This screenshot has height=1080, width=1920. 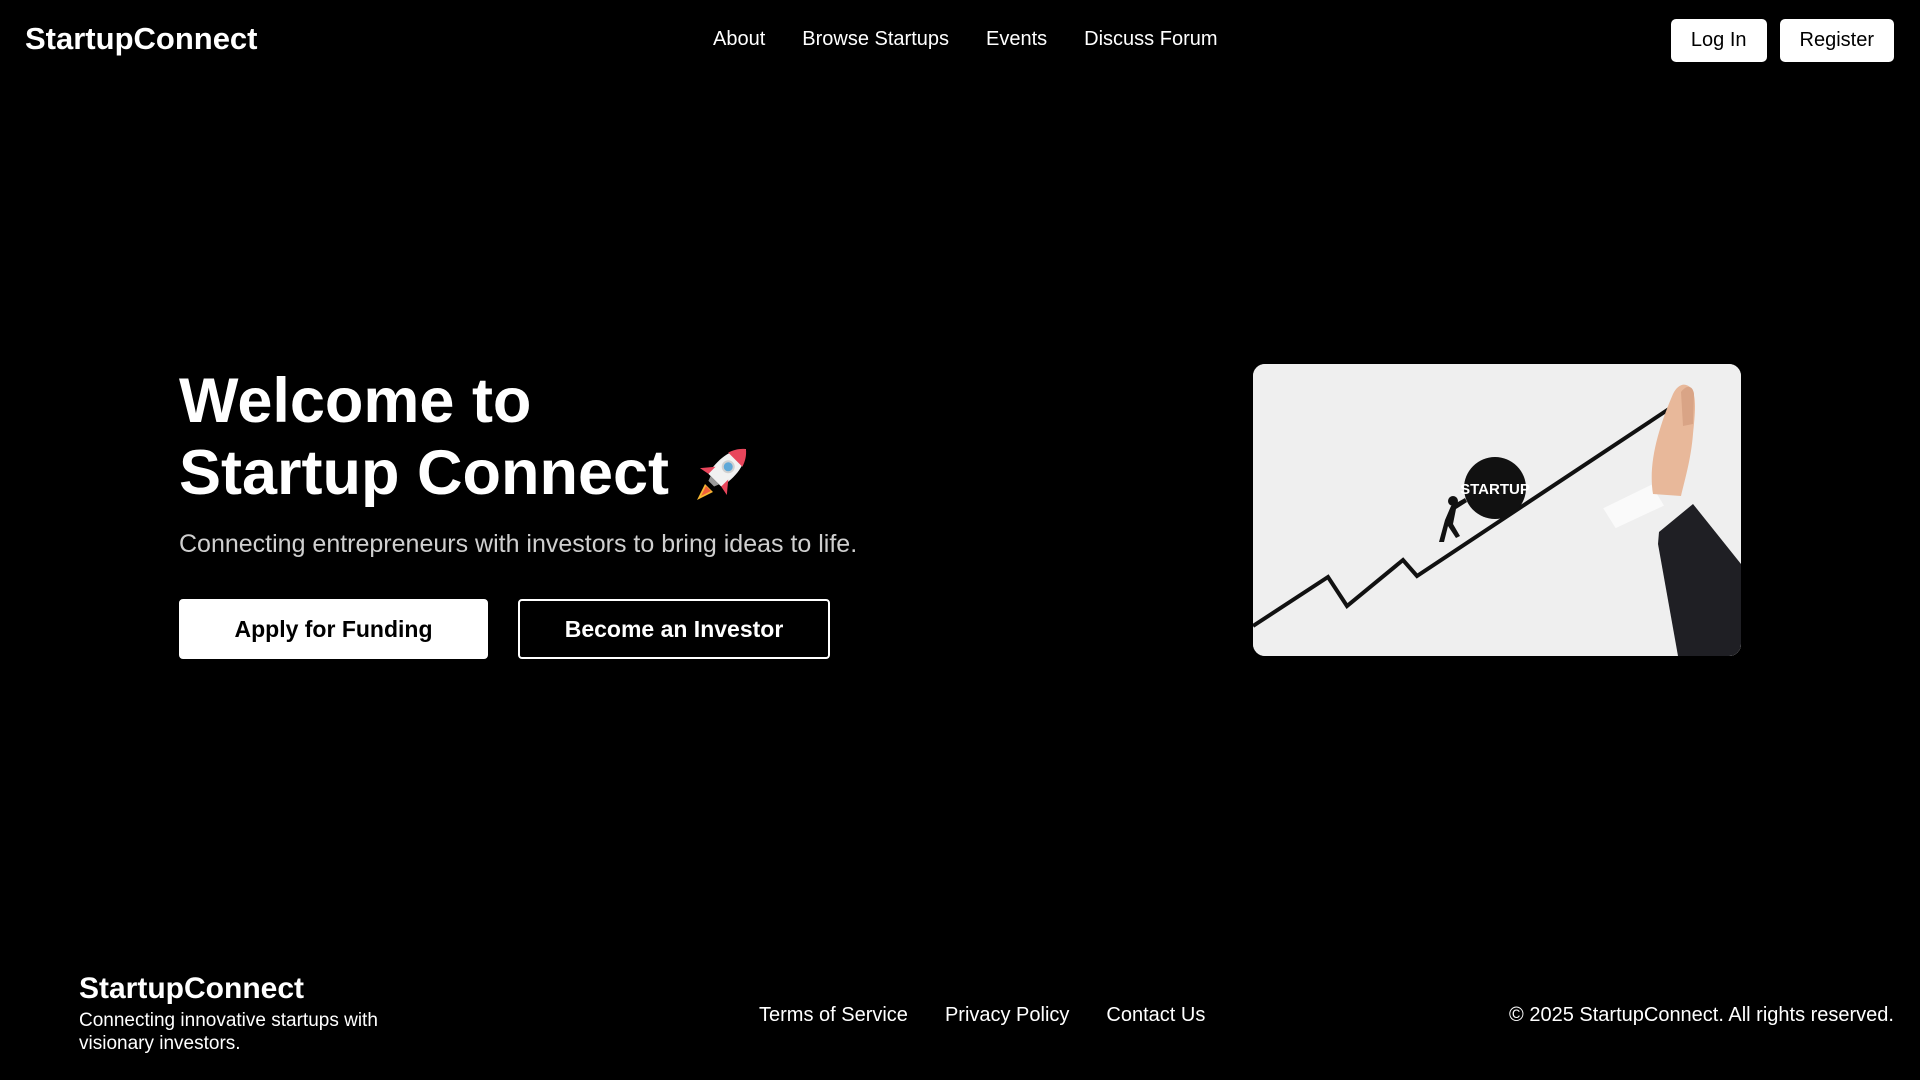 I want to click on brand-logo: StartupConnect, so click(x=141, y=39).